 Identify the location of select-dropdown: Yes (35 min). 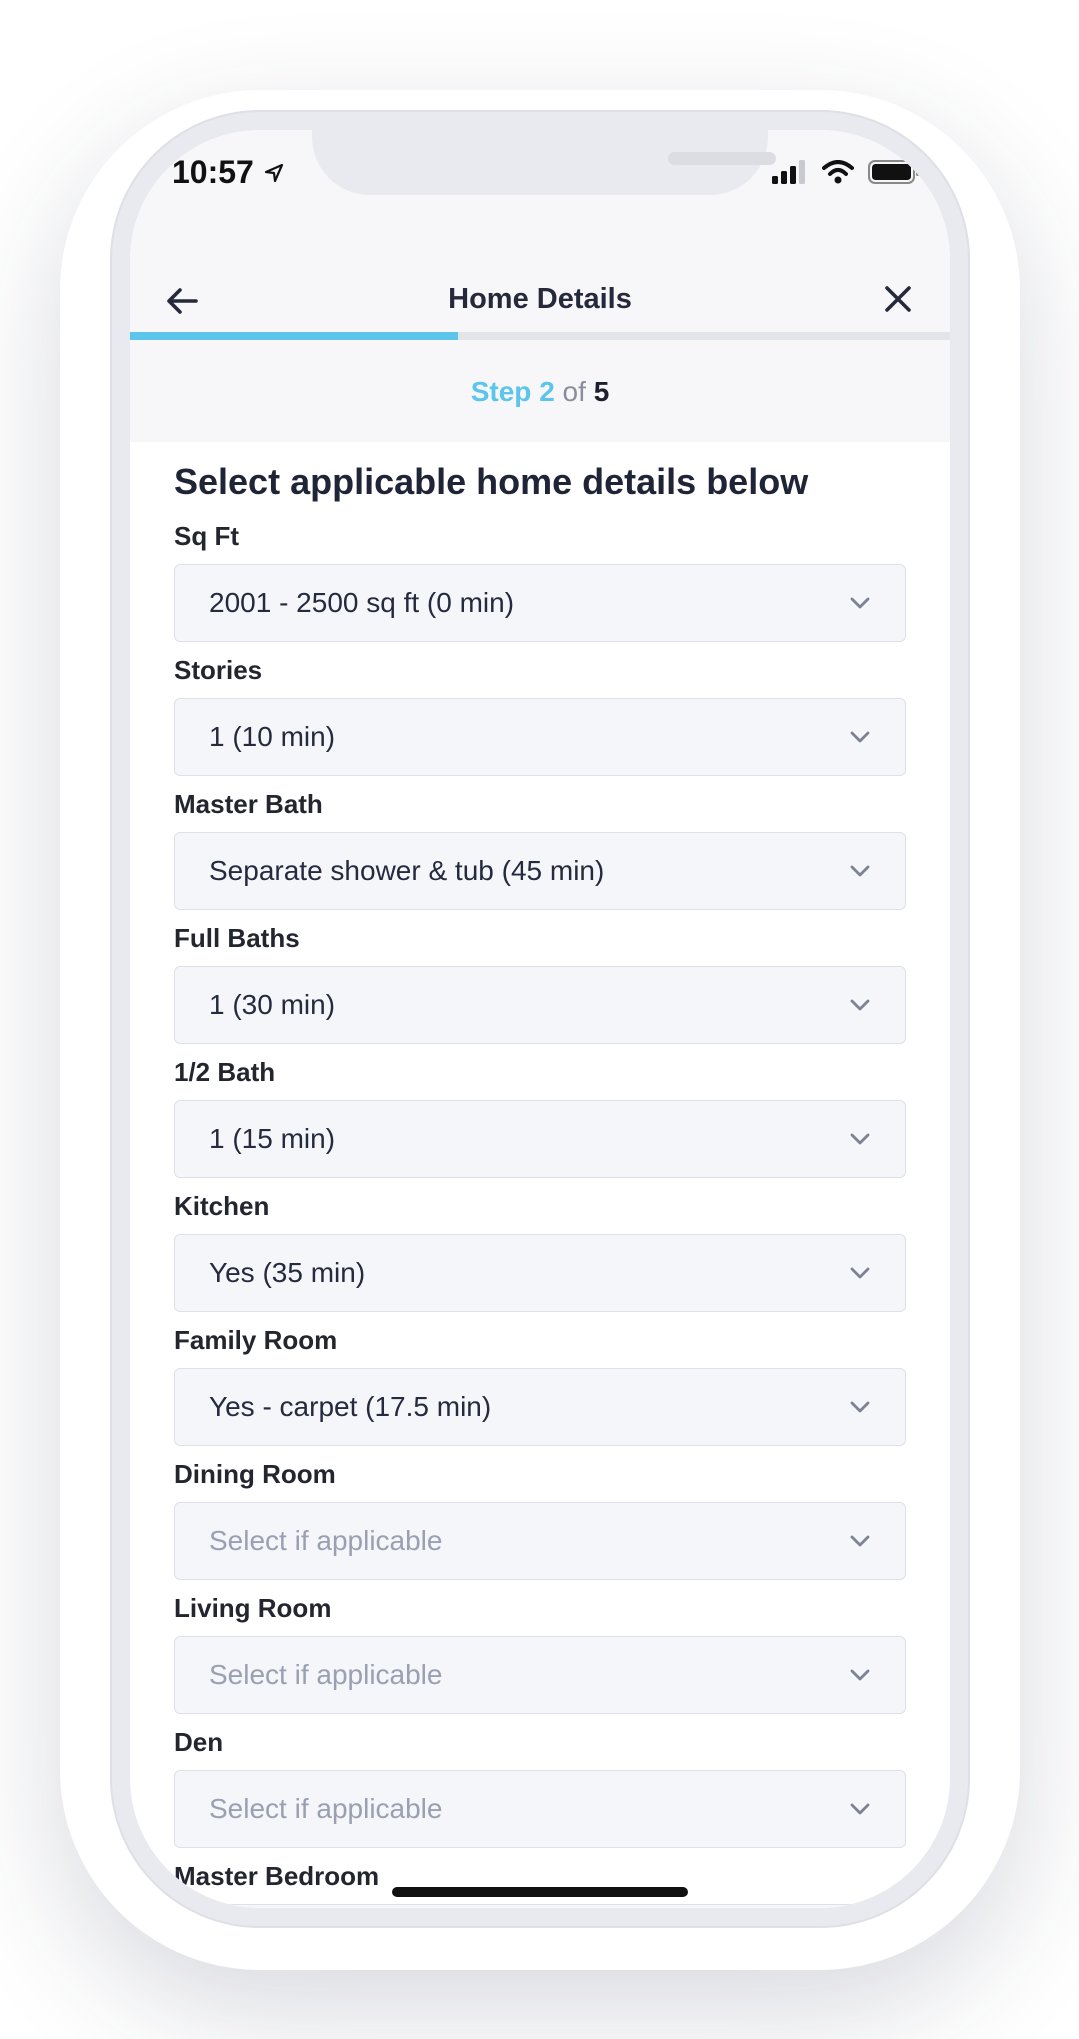
(540, 1273).